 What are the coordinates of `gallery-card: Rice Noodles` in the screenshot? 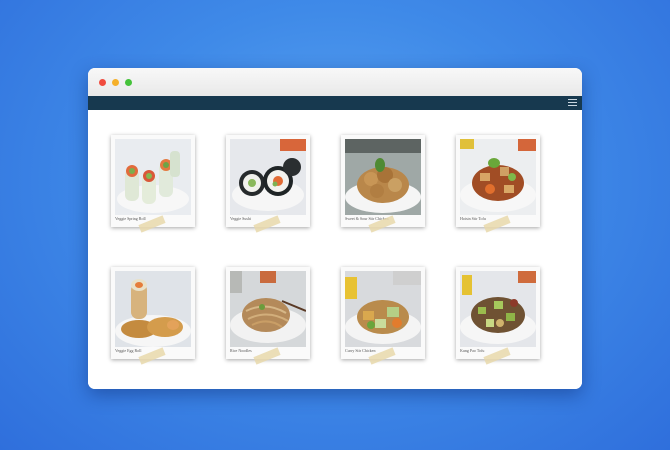 It's located at (268, 316).